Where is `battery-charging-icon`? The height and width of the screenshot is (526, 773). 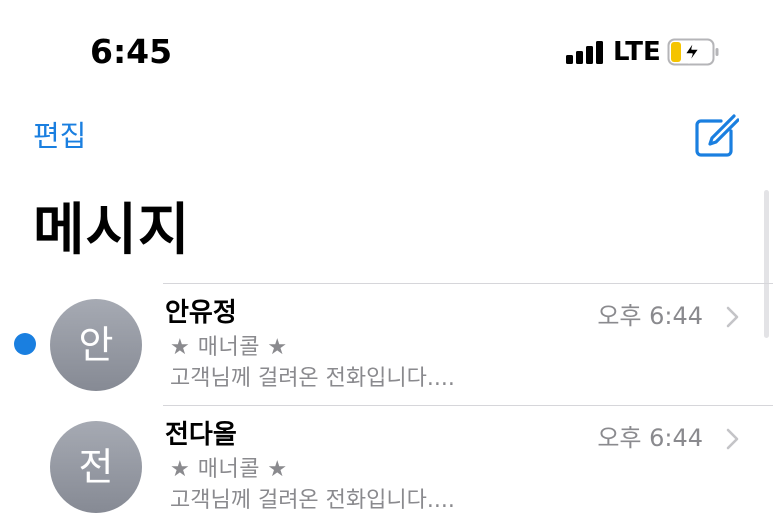
battery-charging-icon is located at coordinates (693, 52).